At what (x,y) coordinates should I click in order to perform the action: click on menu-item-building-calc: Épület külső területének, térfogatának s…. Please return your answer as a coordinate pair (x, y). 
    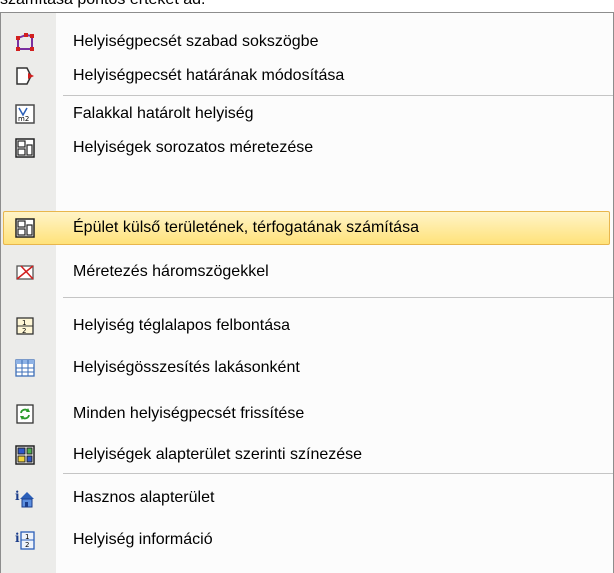
    Looking at the image, I should click on (306, 228).